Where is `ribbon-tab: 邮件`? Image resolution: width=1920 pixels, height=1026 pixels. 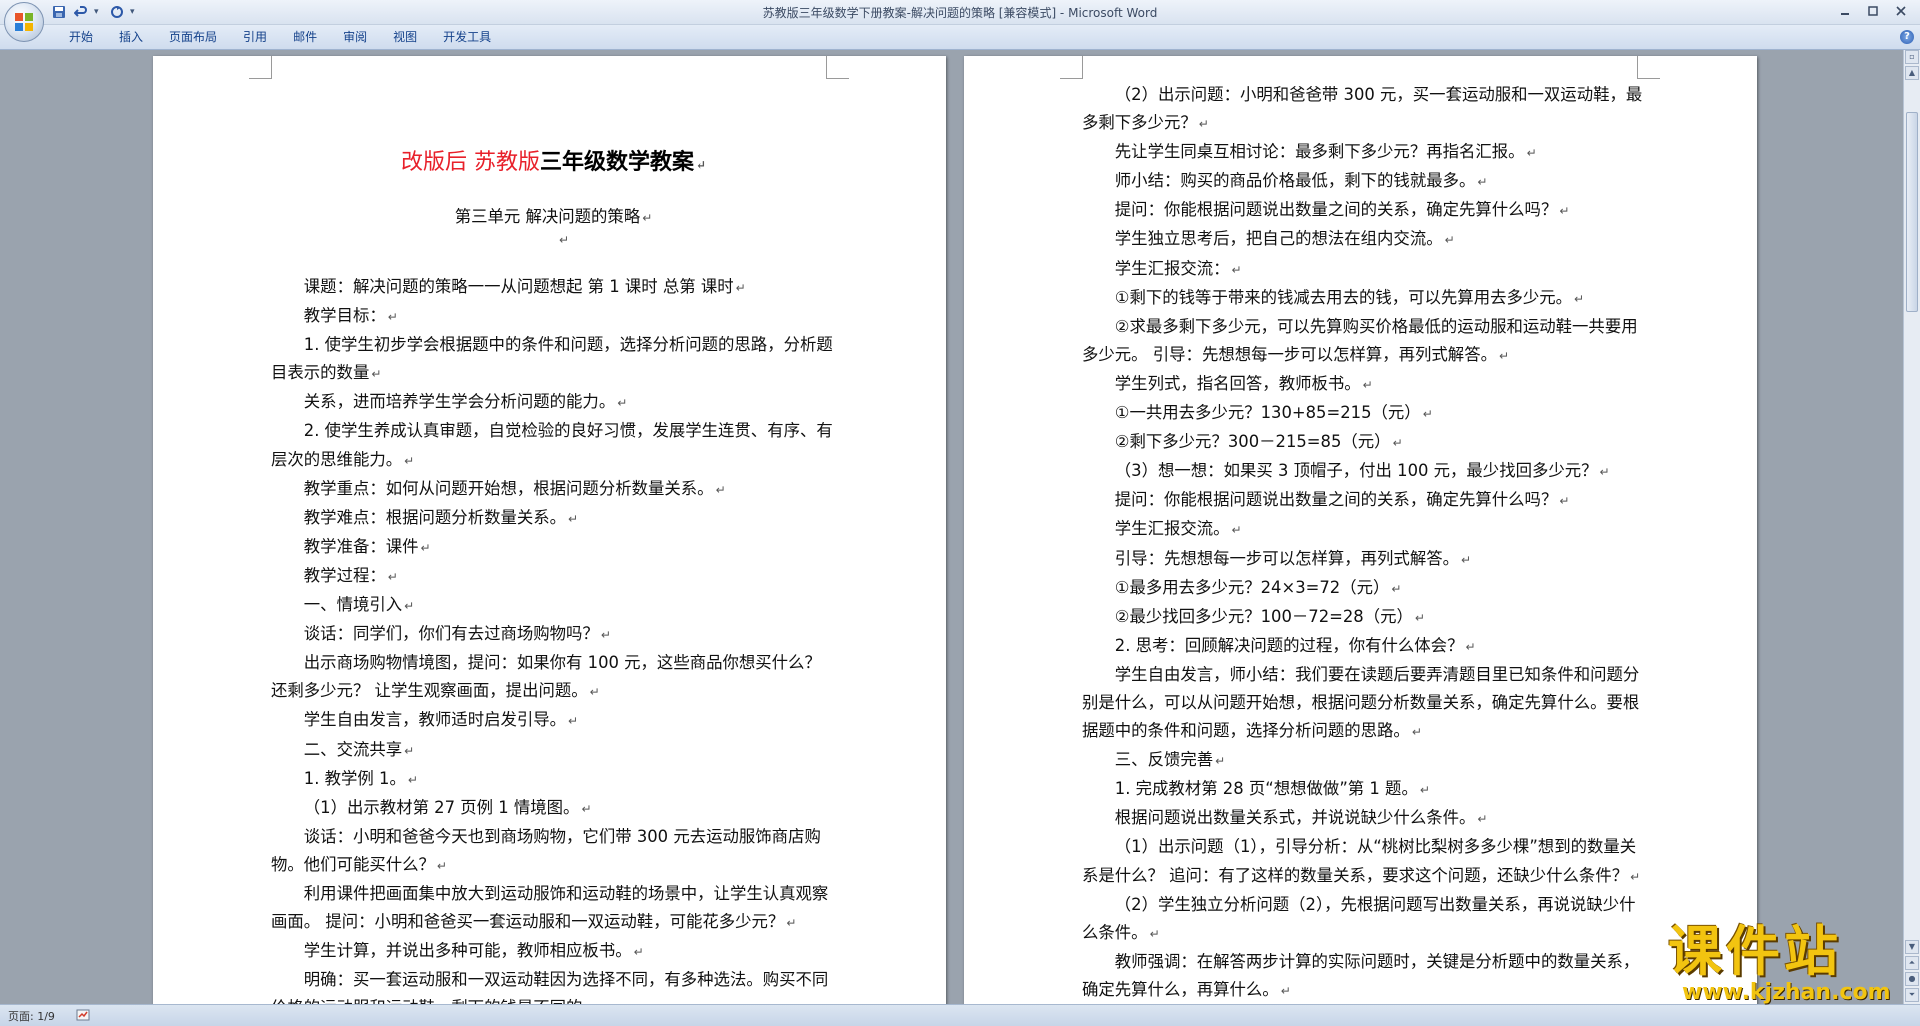
ribbon-tab: 邮件 is located at coordinates (305, 37).